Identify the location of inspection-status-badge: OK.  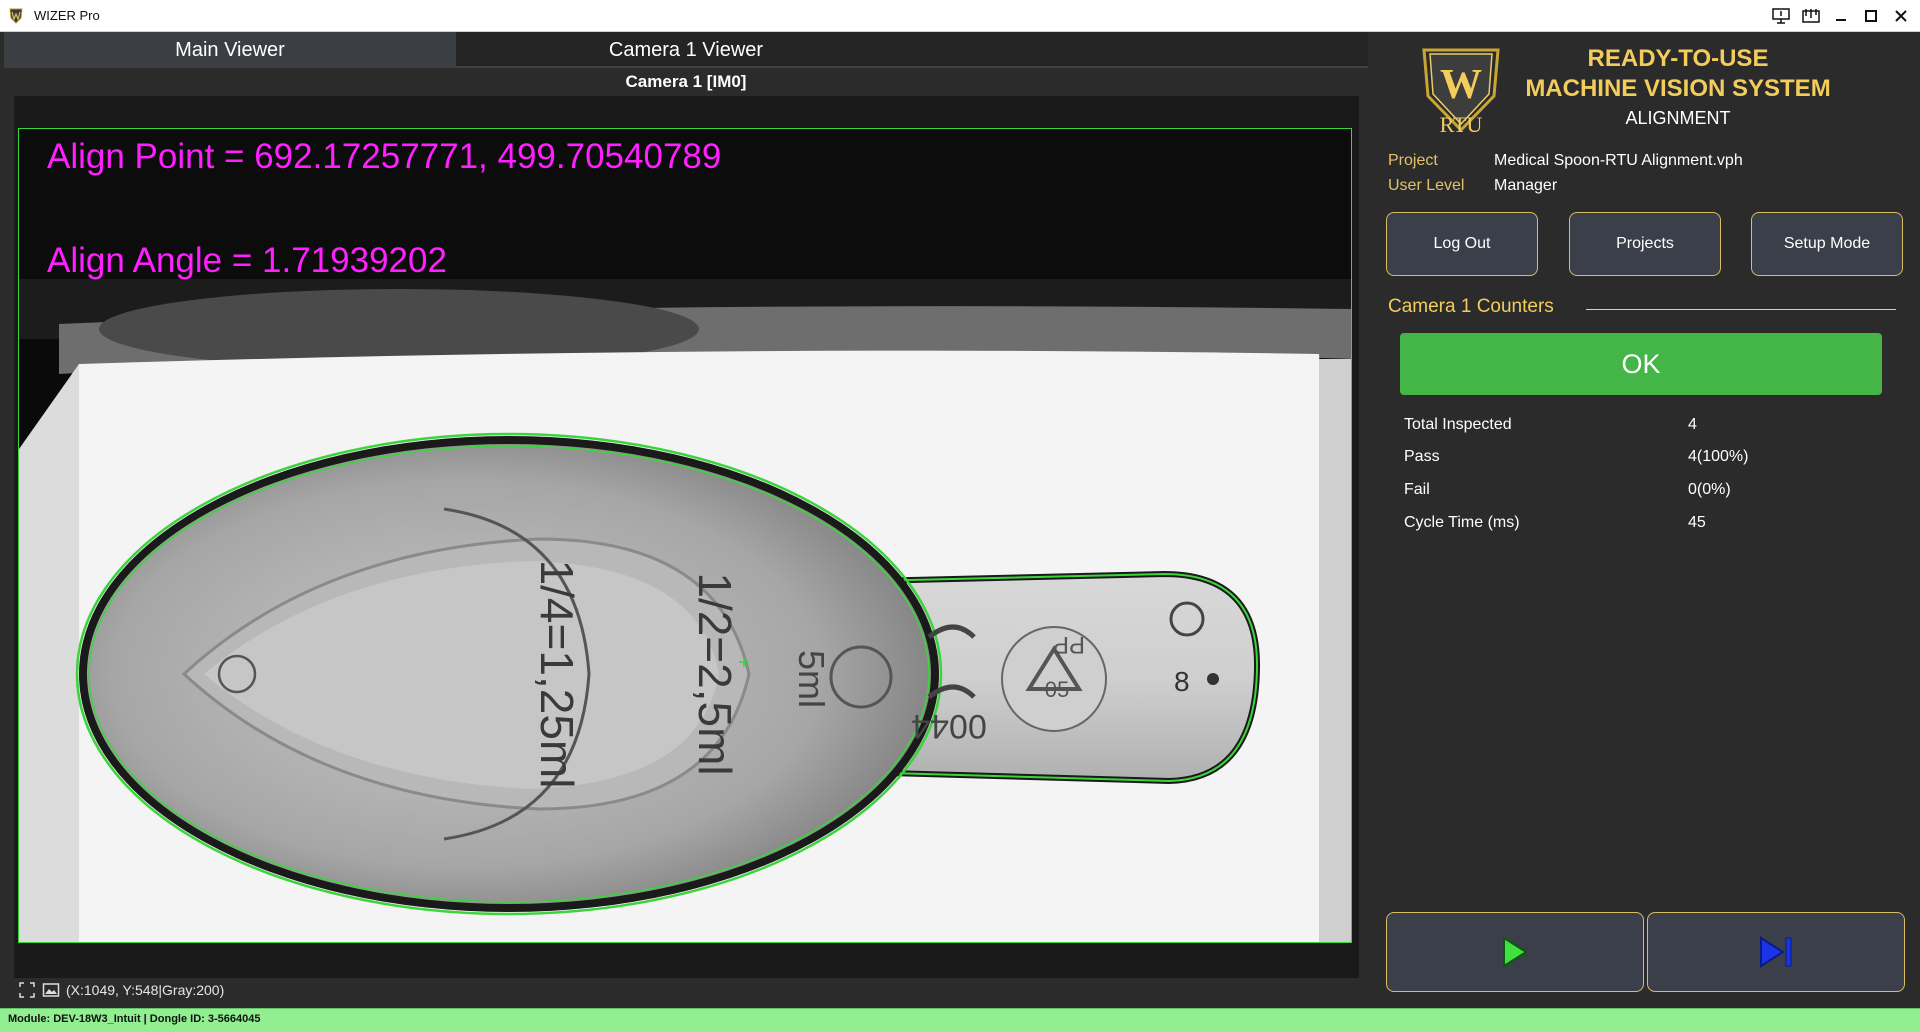
(1641, 364).